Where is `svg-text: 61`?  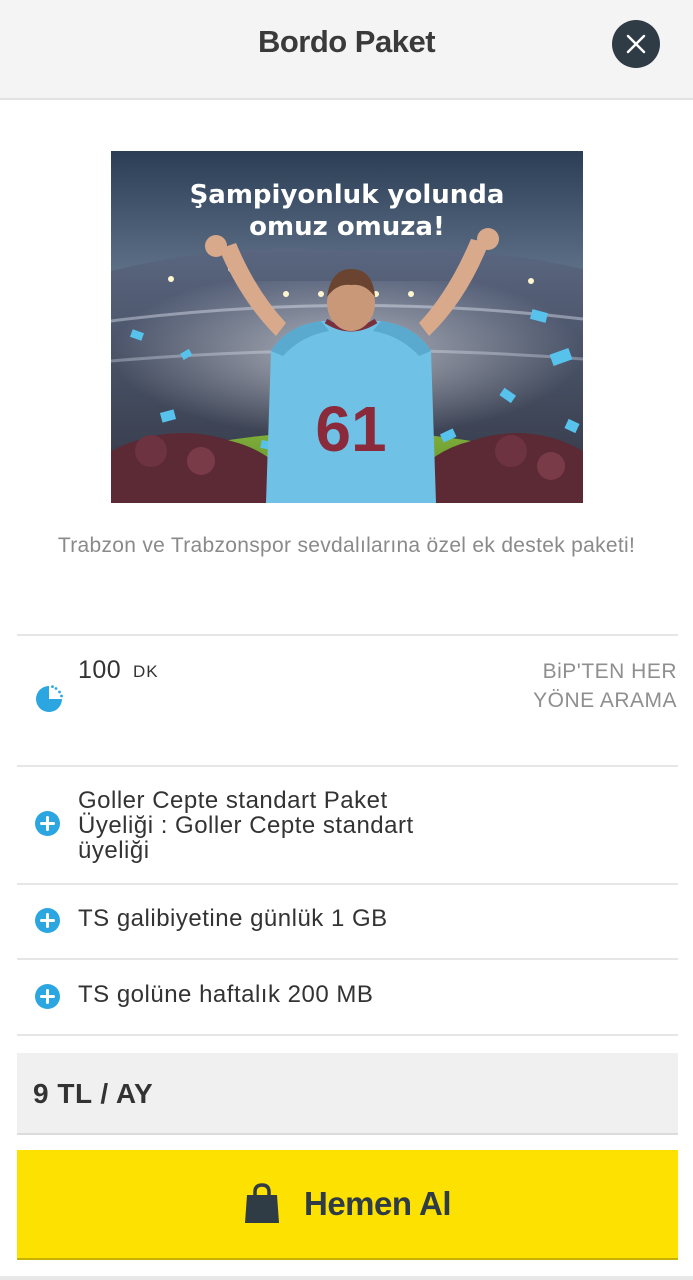
svg-text: 61 is located at coordinates (350, 429).